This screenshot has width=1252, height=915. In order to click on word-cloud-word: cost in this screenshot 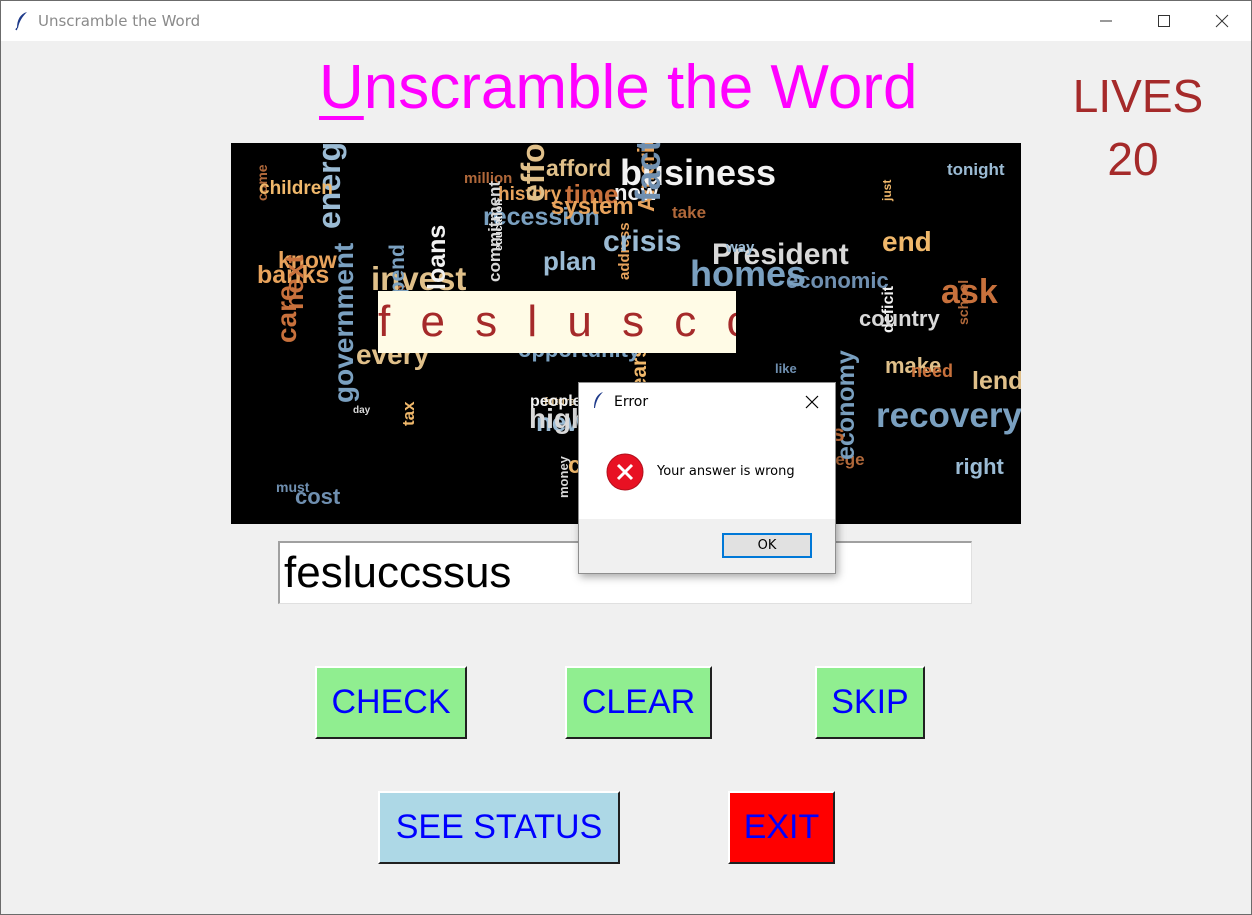, I will do `click(318, 496)`.